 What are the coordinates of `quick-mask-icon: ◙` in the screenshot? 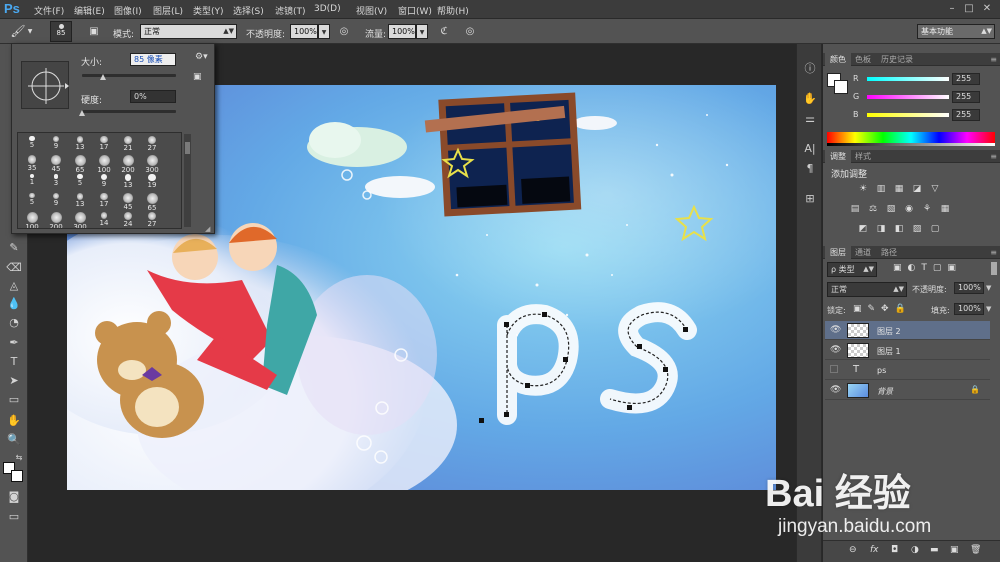 It's located at (14, 497).